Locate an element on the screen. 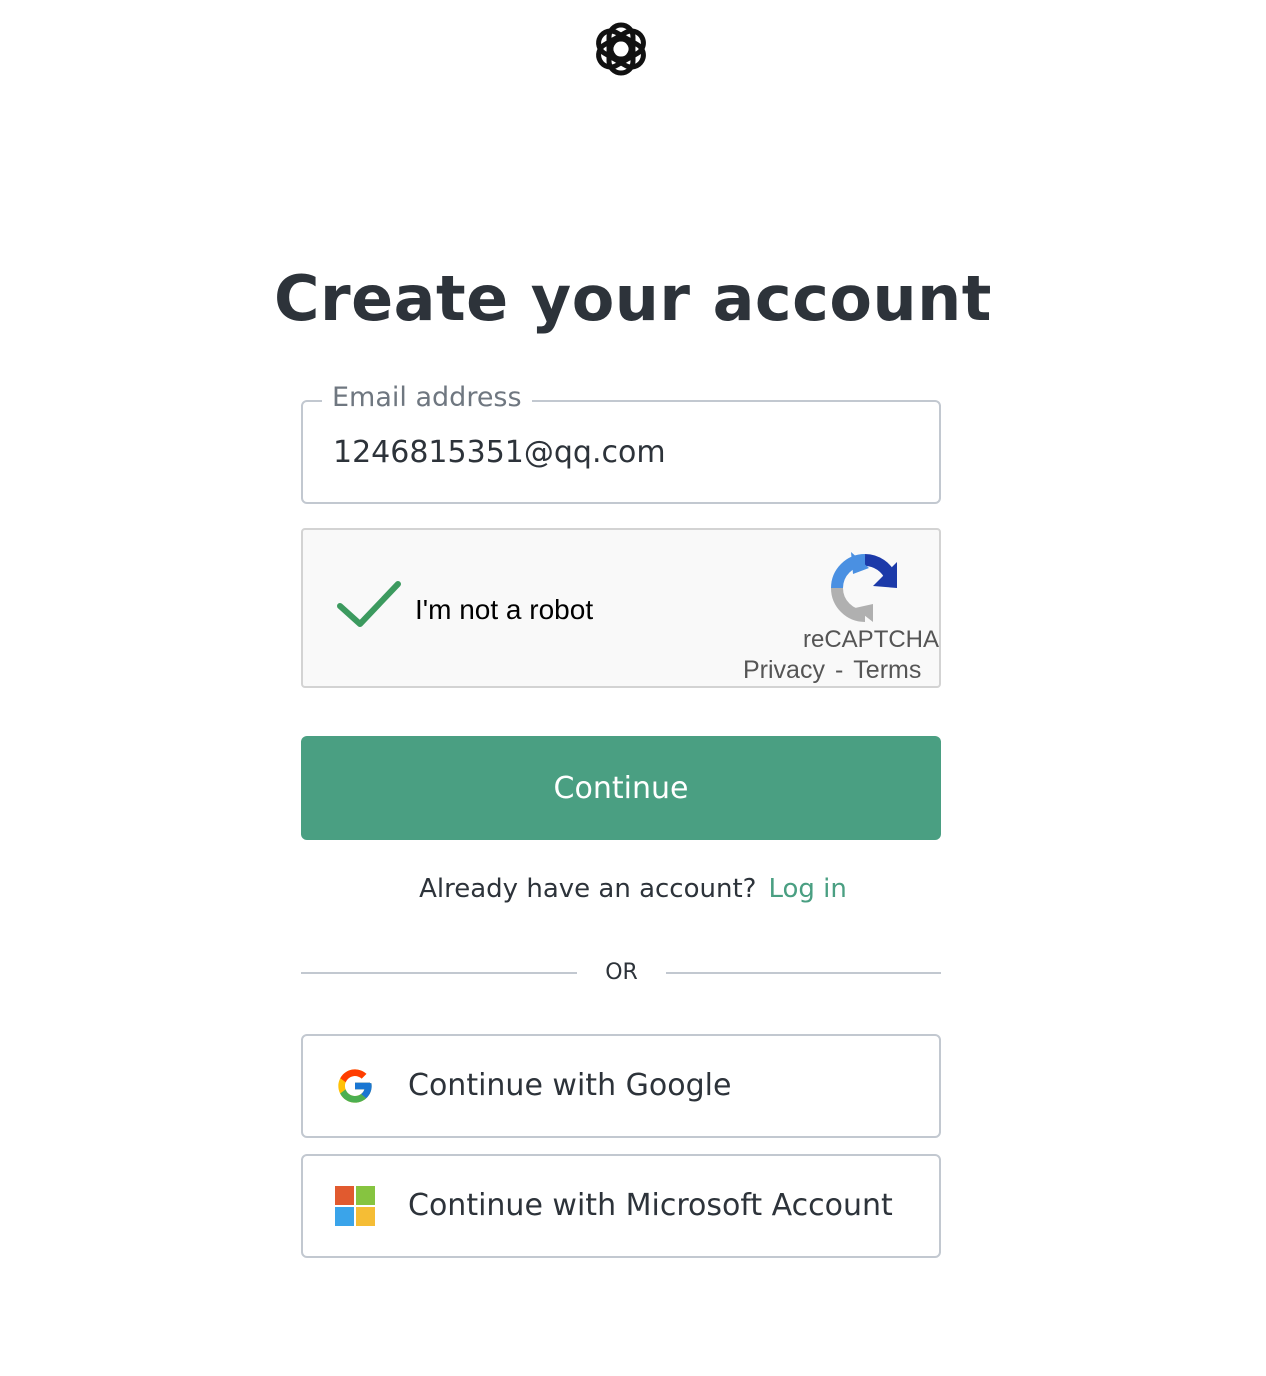 This screenshot has width=1266, height=1376. recaptcha-terms-link: Terms is located at coordinates (887, 670).